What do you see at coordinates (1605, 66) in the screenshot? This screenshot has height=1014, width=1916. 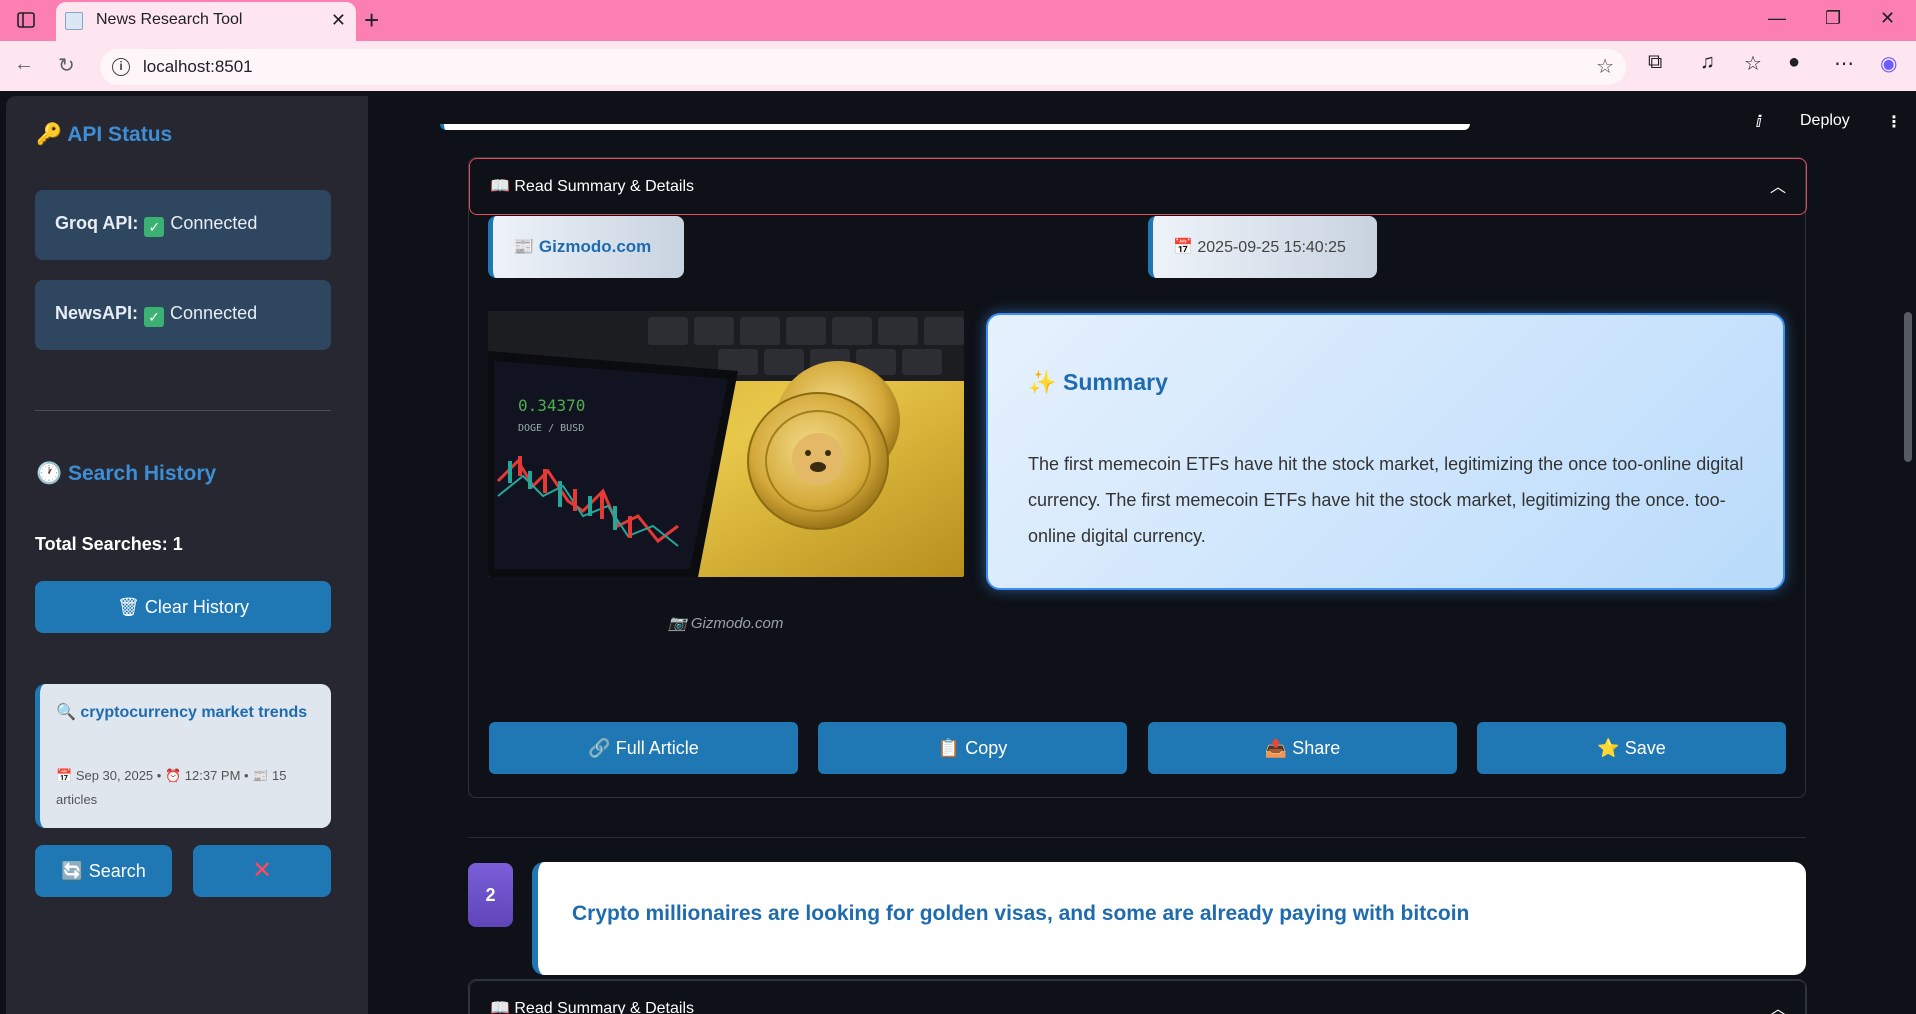 I see `bookmark-star-icon: ☆` at bounding box center [1605, 66].